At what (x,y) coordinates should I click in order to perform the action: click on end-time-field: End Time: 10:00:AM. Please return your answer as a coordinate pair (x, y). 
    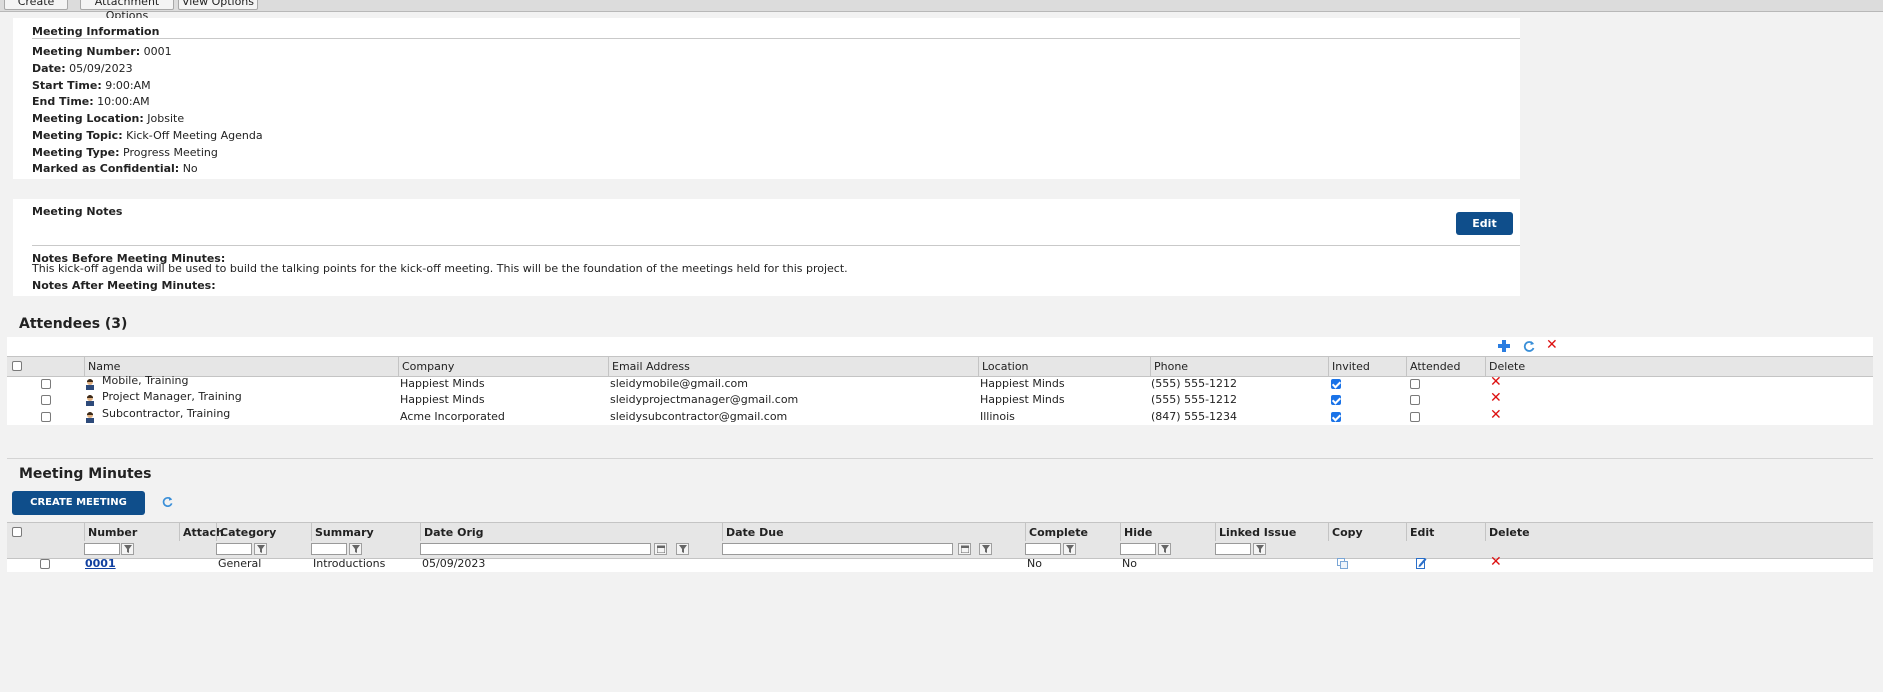
    Looking at the image, I should click on (91, 101).